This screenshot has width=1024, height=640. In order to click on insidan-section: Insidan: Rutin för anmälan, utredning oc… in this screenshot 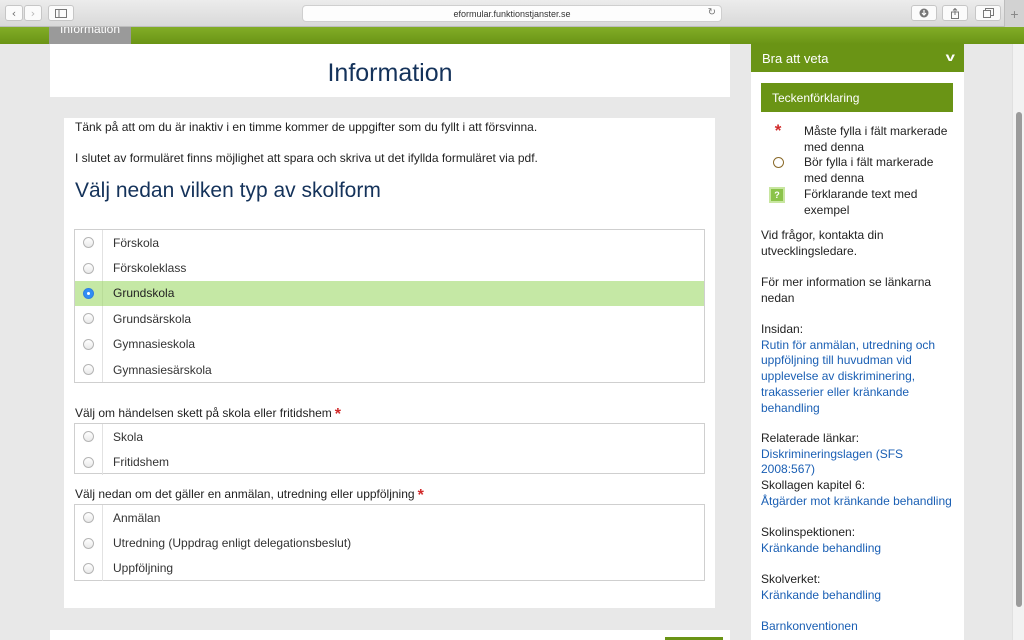, I will do `click(859, 369)`.